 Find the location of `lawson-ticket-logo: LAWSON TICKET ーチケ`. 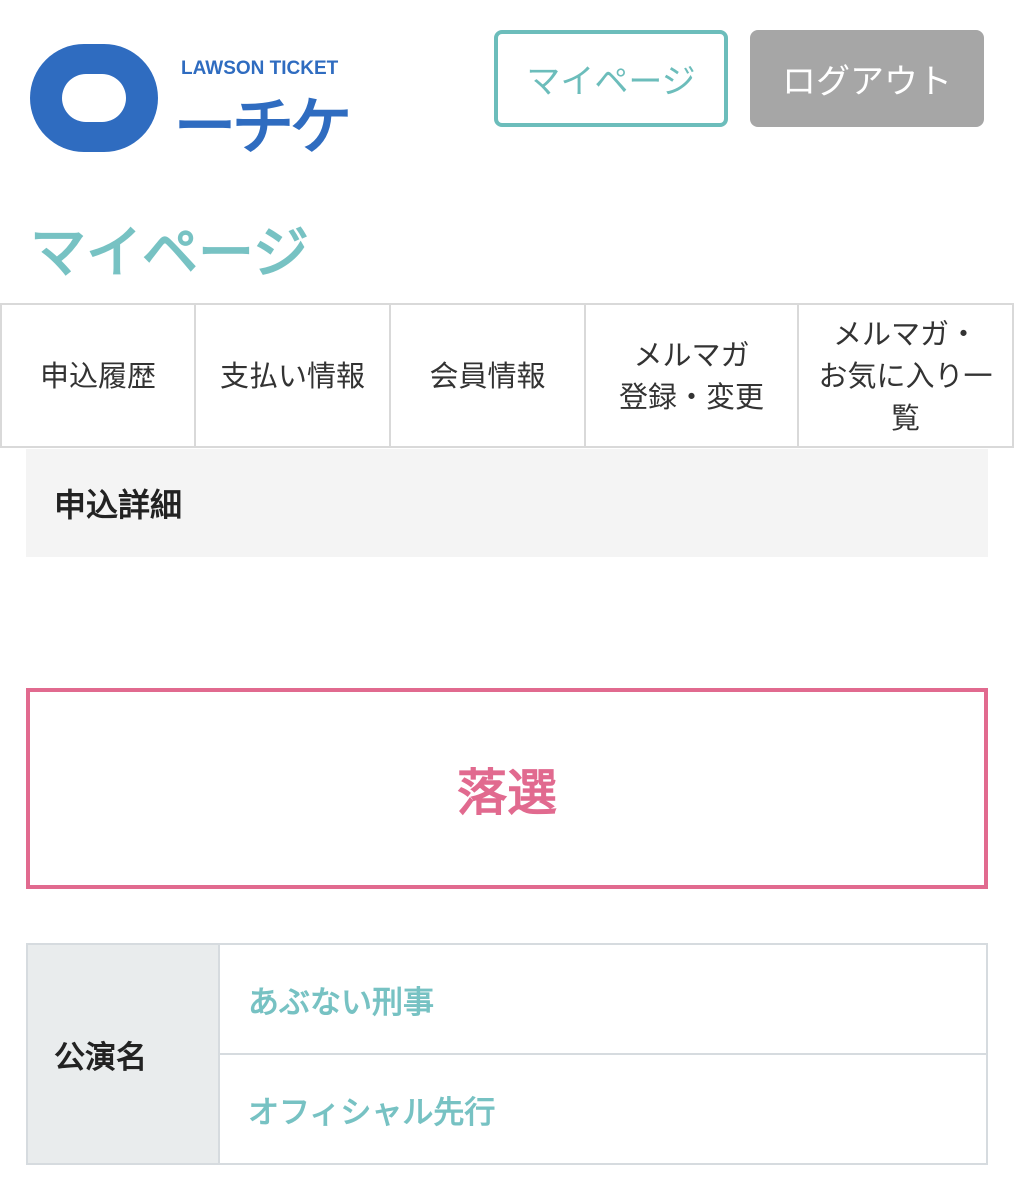

lawson-ticket-logo: LAWSON TICKET ーチケ is located at coordinates (189, 96).